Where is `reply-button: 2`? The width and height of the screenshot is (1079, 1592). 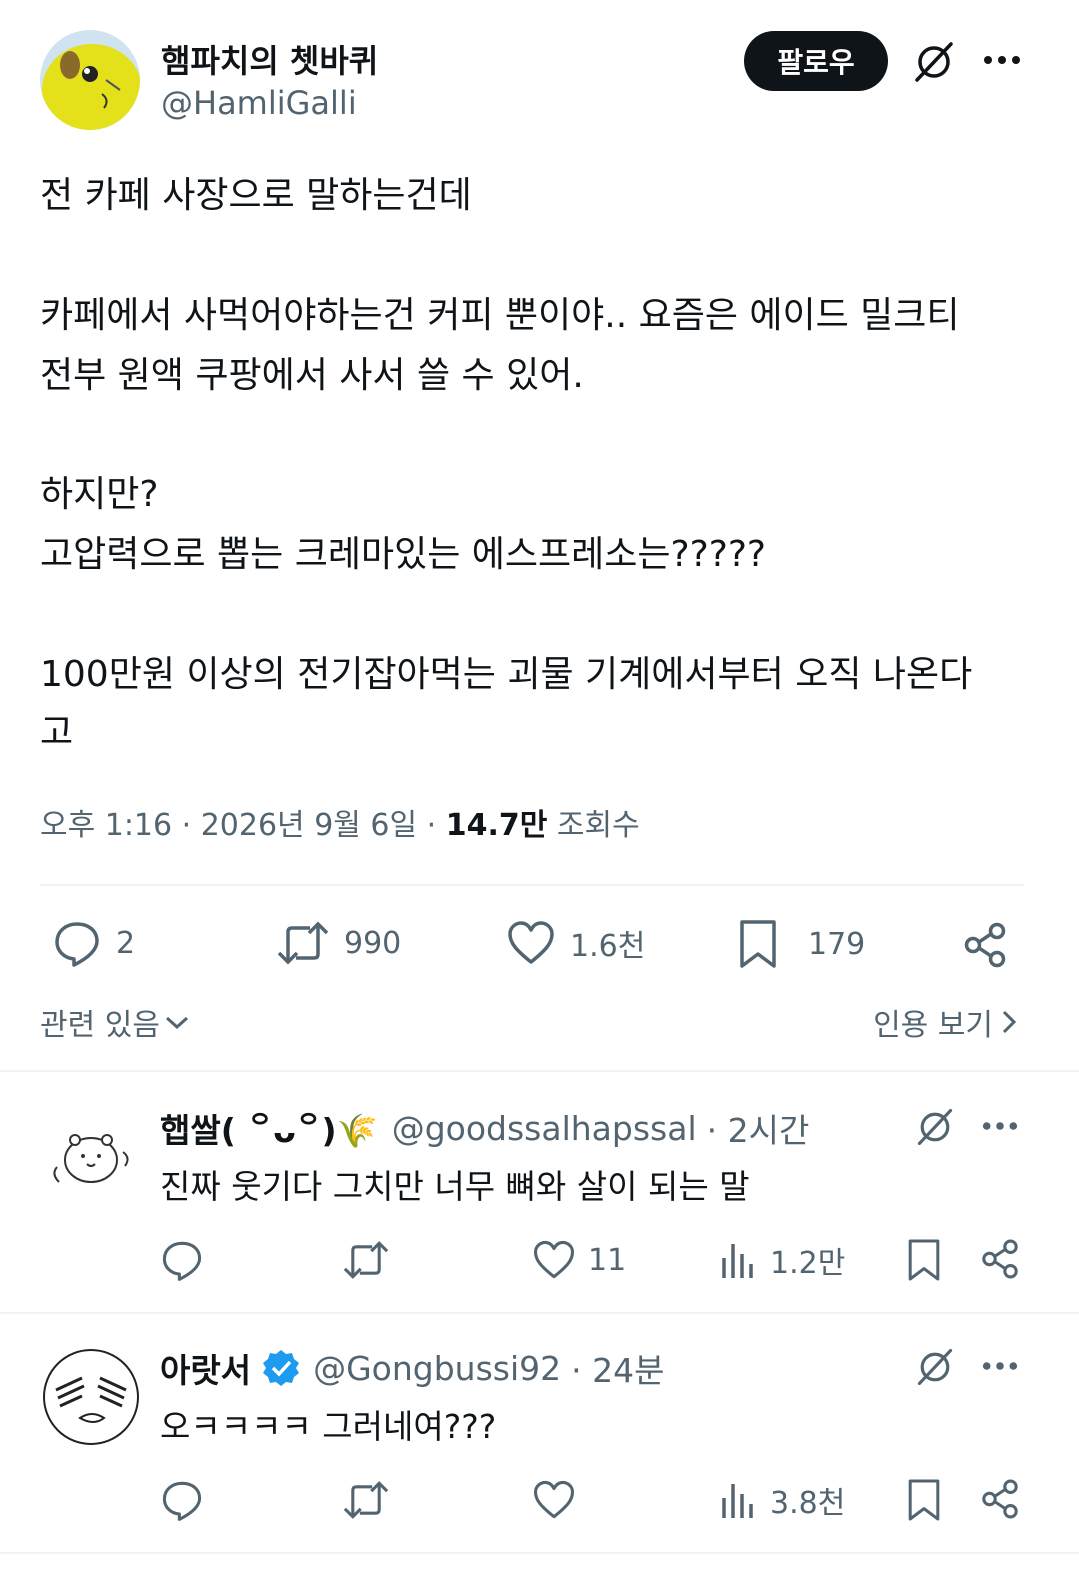 reply-button: 2 is located at coordinates (93, 943).